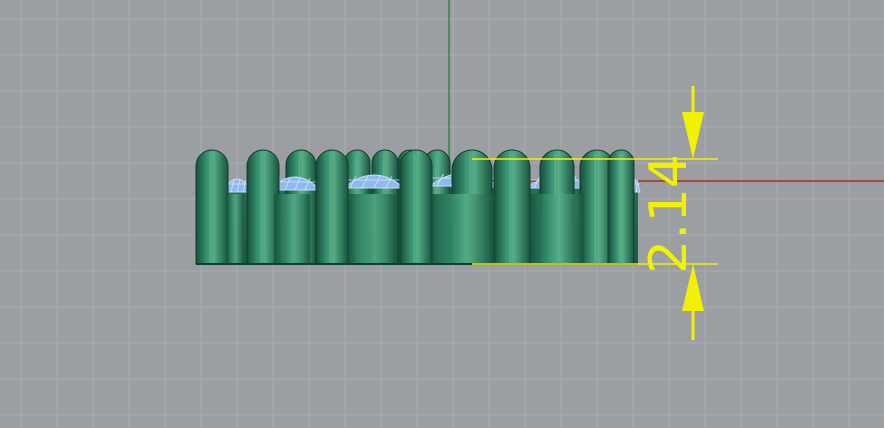  What do you see at coordinates (669, 214) in the screenshot?
I see `dimension-text: 2.14` at bounding box center [669, 214].